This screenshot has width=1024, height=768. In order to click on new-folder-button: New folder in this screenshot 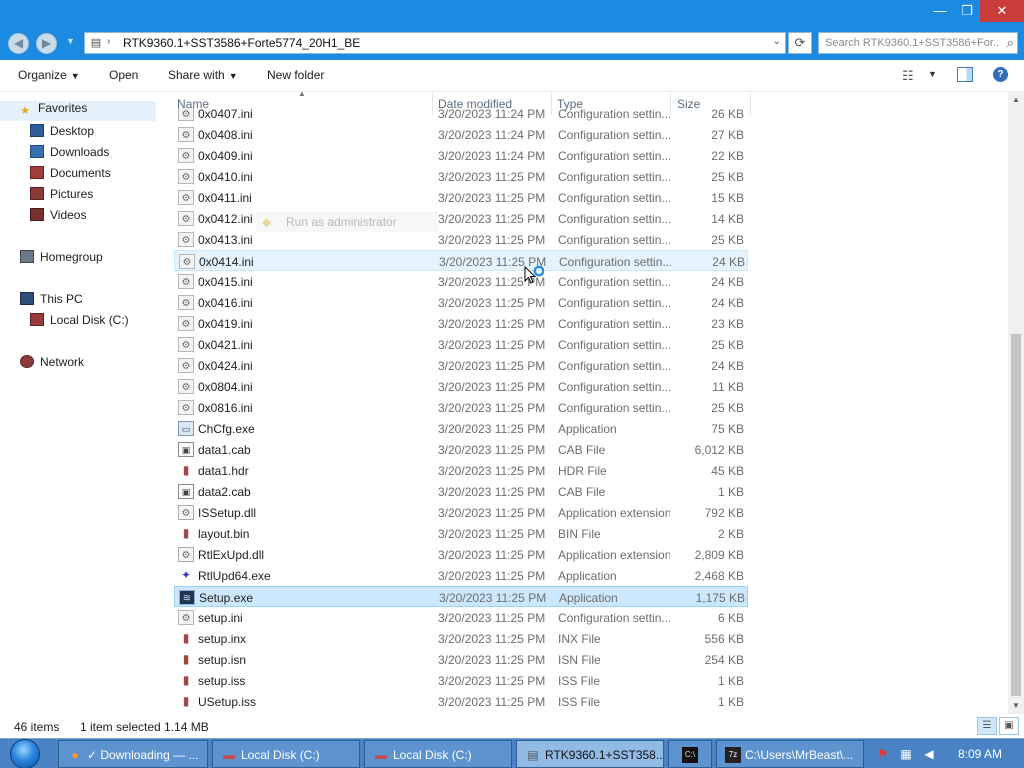, I will do `click(295, 75)`.